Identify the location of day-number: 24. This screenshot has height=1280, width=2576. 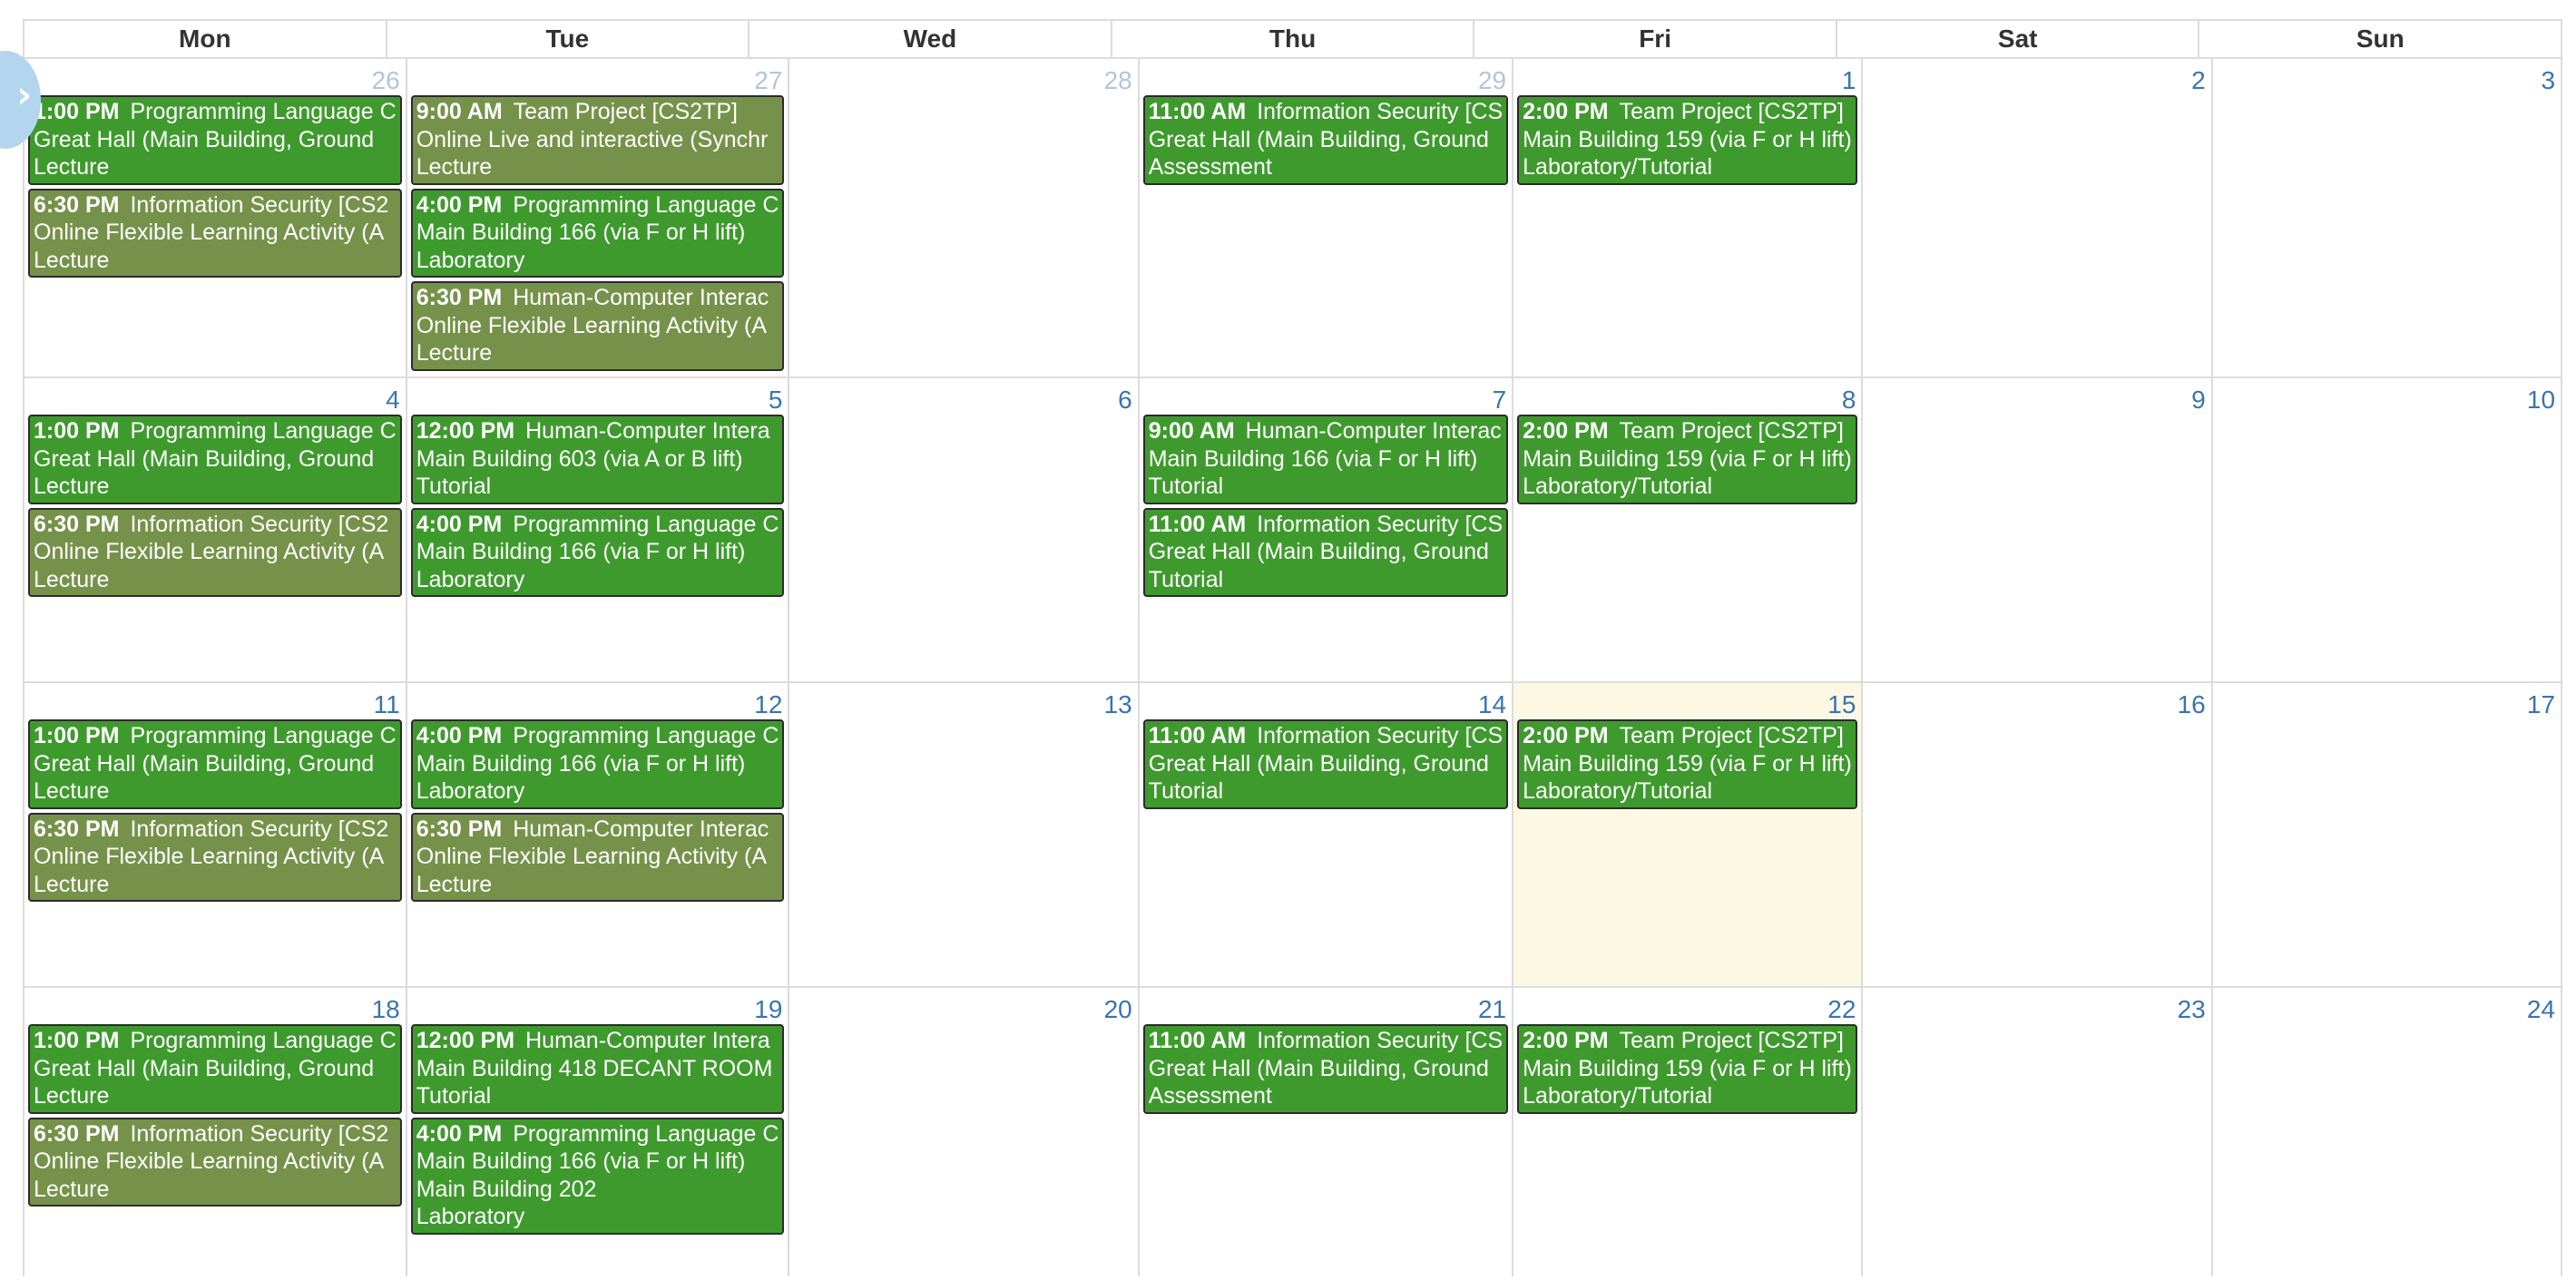
(2387, 1005).